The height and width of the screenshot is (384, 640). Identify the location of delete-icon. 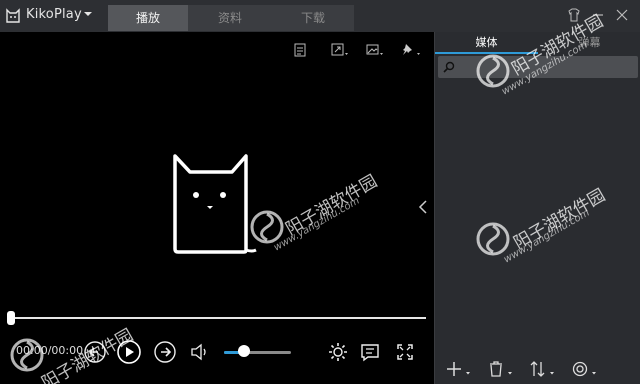
(502, 369).